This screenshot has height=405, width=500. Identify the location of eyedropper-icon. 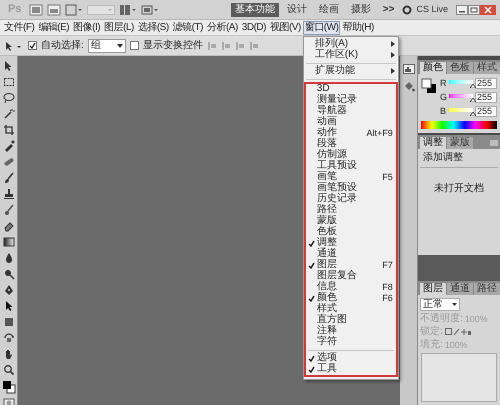
(8, 146).